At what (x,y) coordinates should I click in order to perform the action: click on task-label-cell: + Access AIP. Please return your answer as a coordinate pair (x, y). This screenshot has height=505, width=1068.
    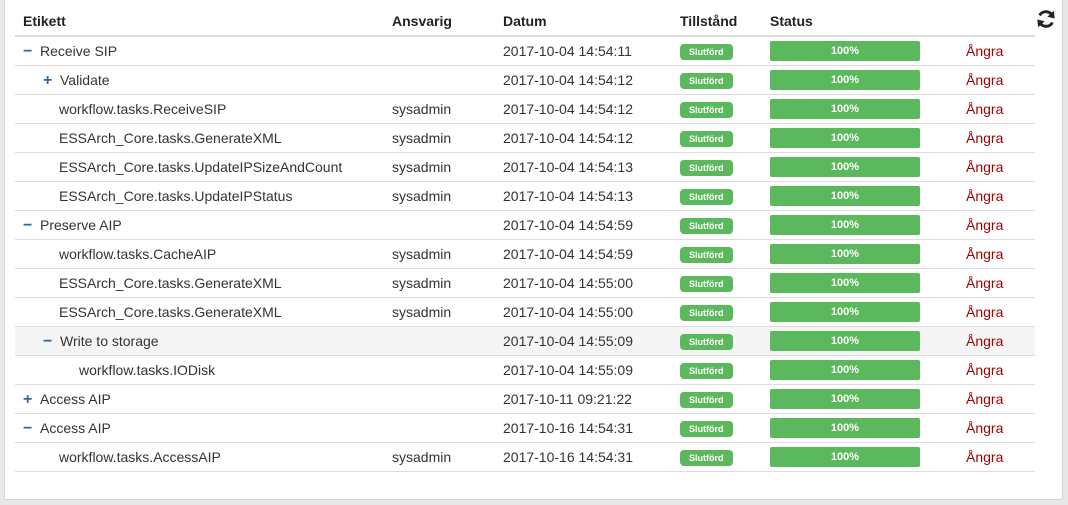
    Looking at the image, I should click on (199, 399).